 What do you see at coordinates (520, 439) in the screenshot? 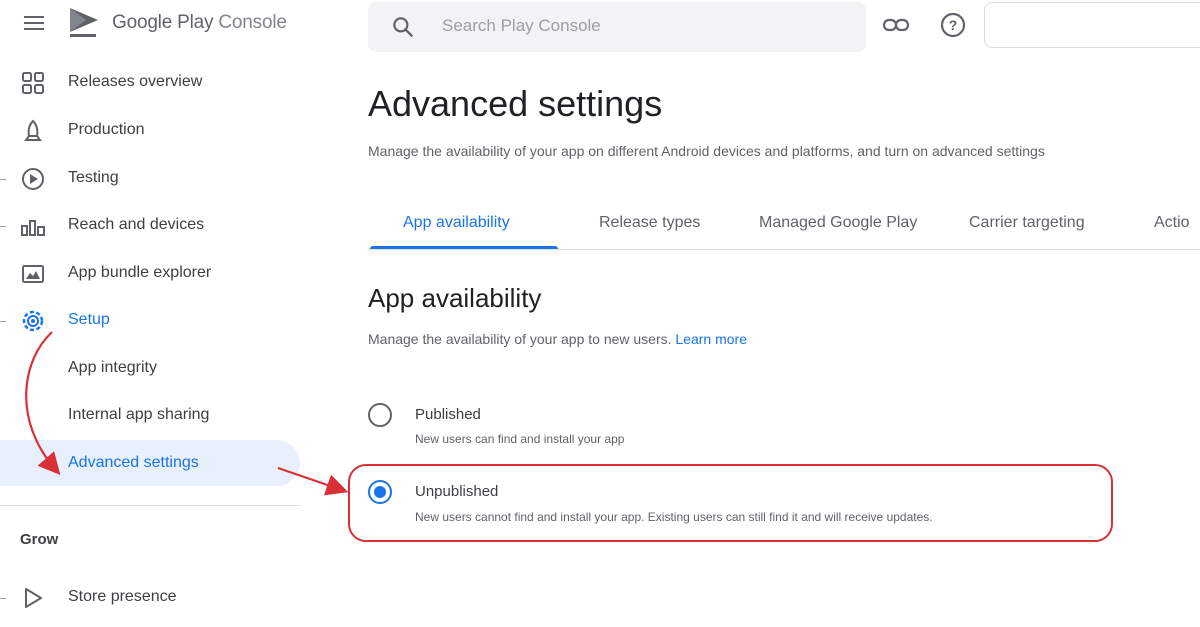
I see `published-description: New users can find and install your app` at bounding box center [520, 439].